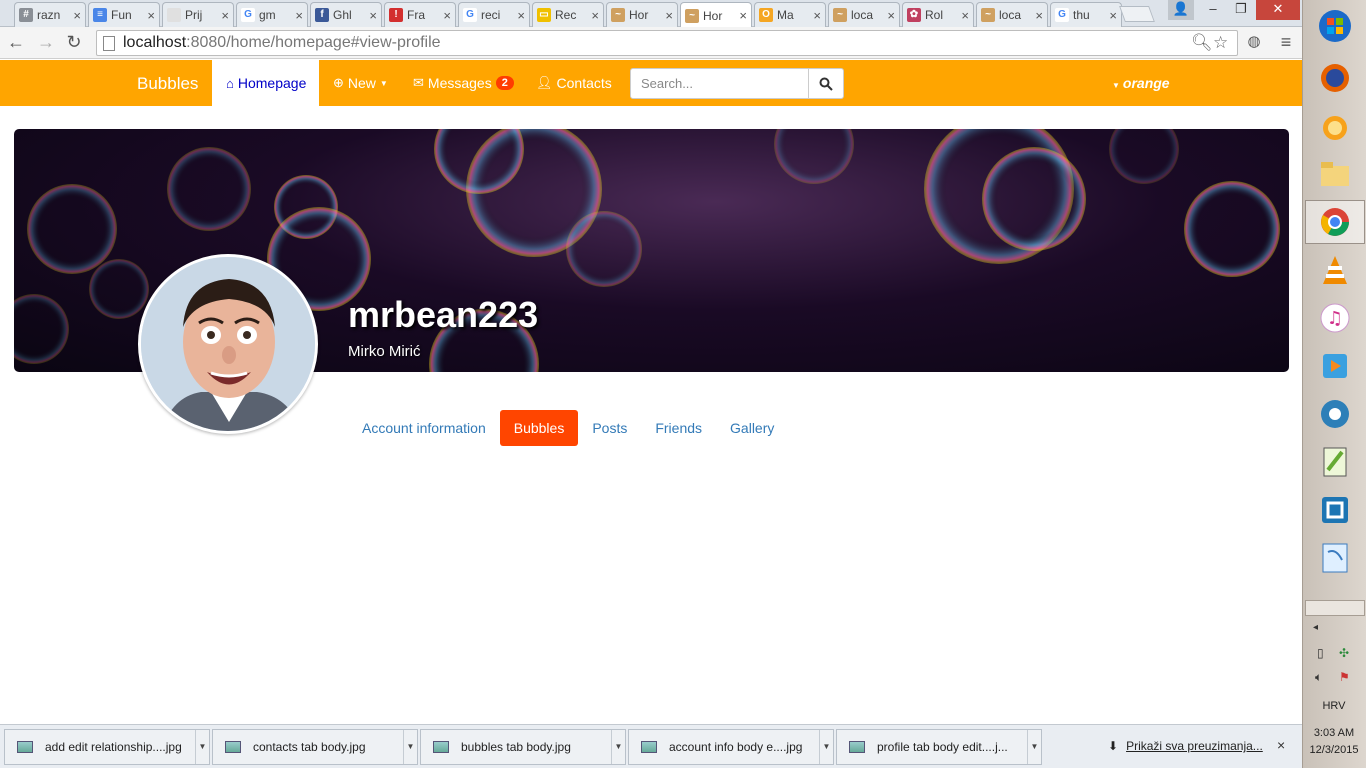  Describe the element at coordinates (574, 83) in the screenshot. I see `nav-contacts: 👤︎ Contacts` at that location.